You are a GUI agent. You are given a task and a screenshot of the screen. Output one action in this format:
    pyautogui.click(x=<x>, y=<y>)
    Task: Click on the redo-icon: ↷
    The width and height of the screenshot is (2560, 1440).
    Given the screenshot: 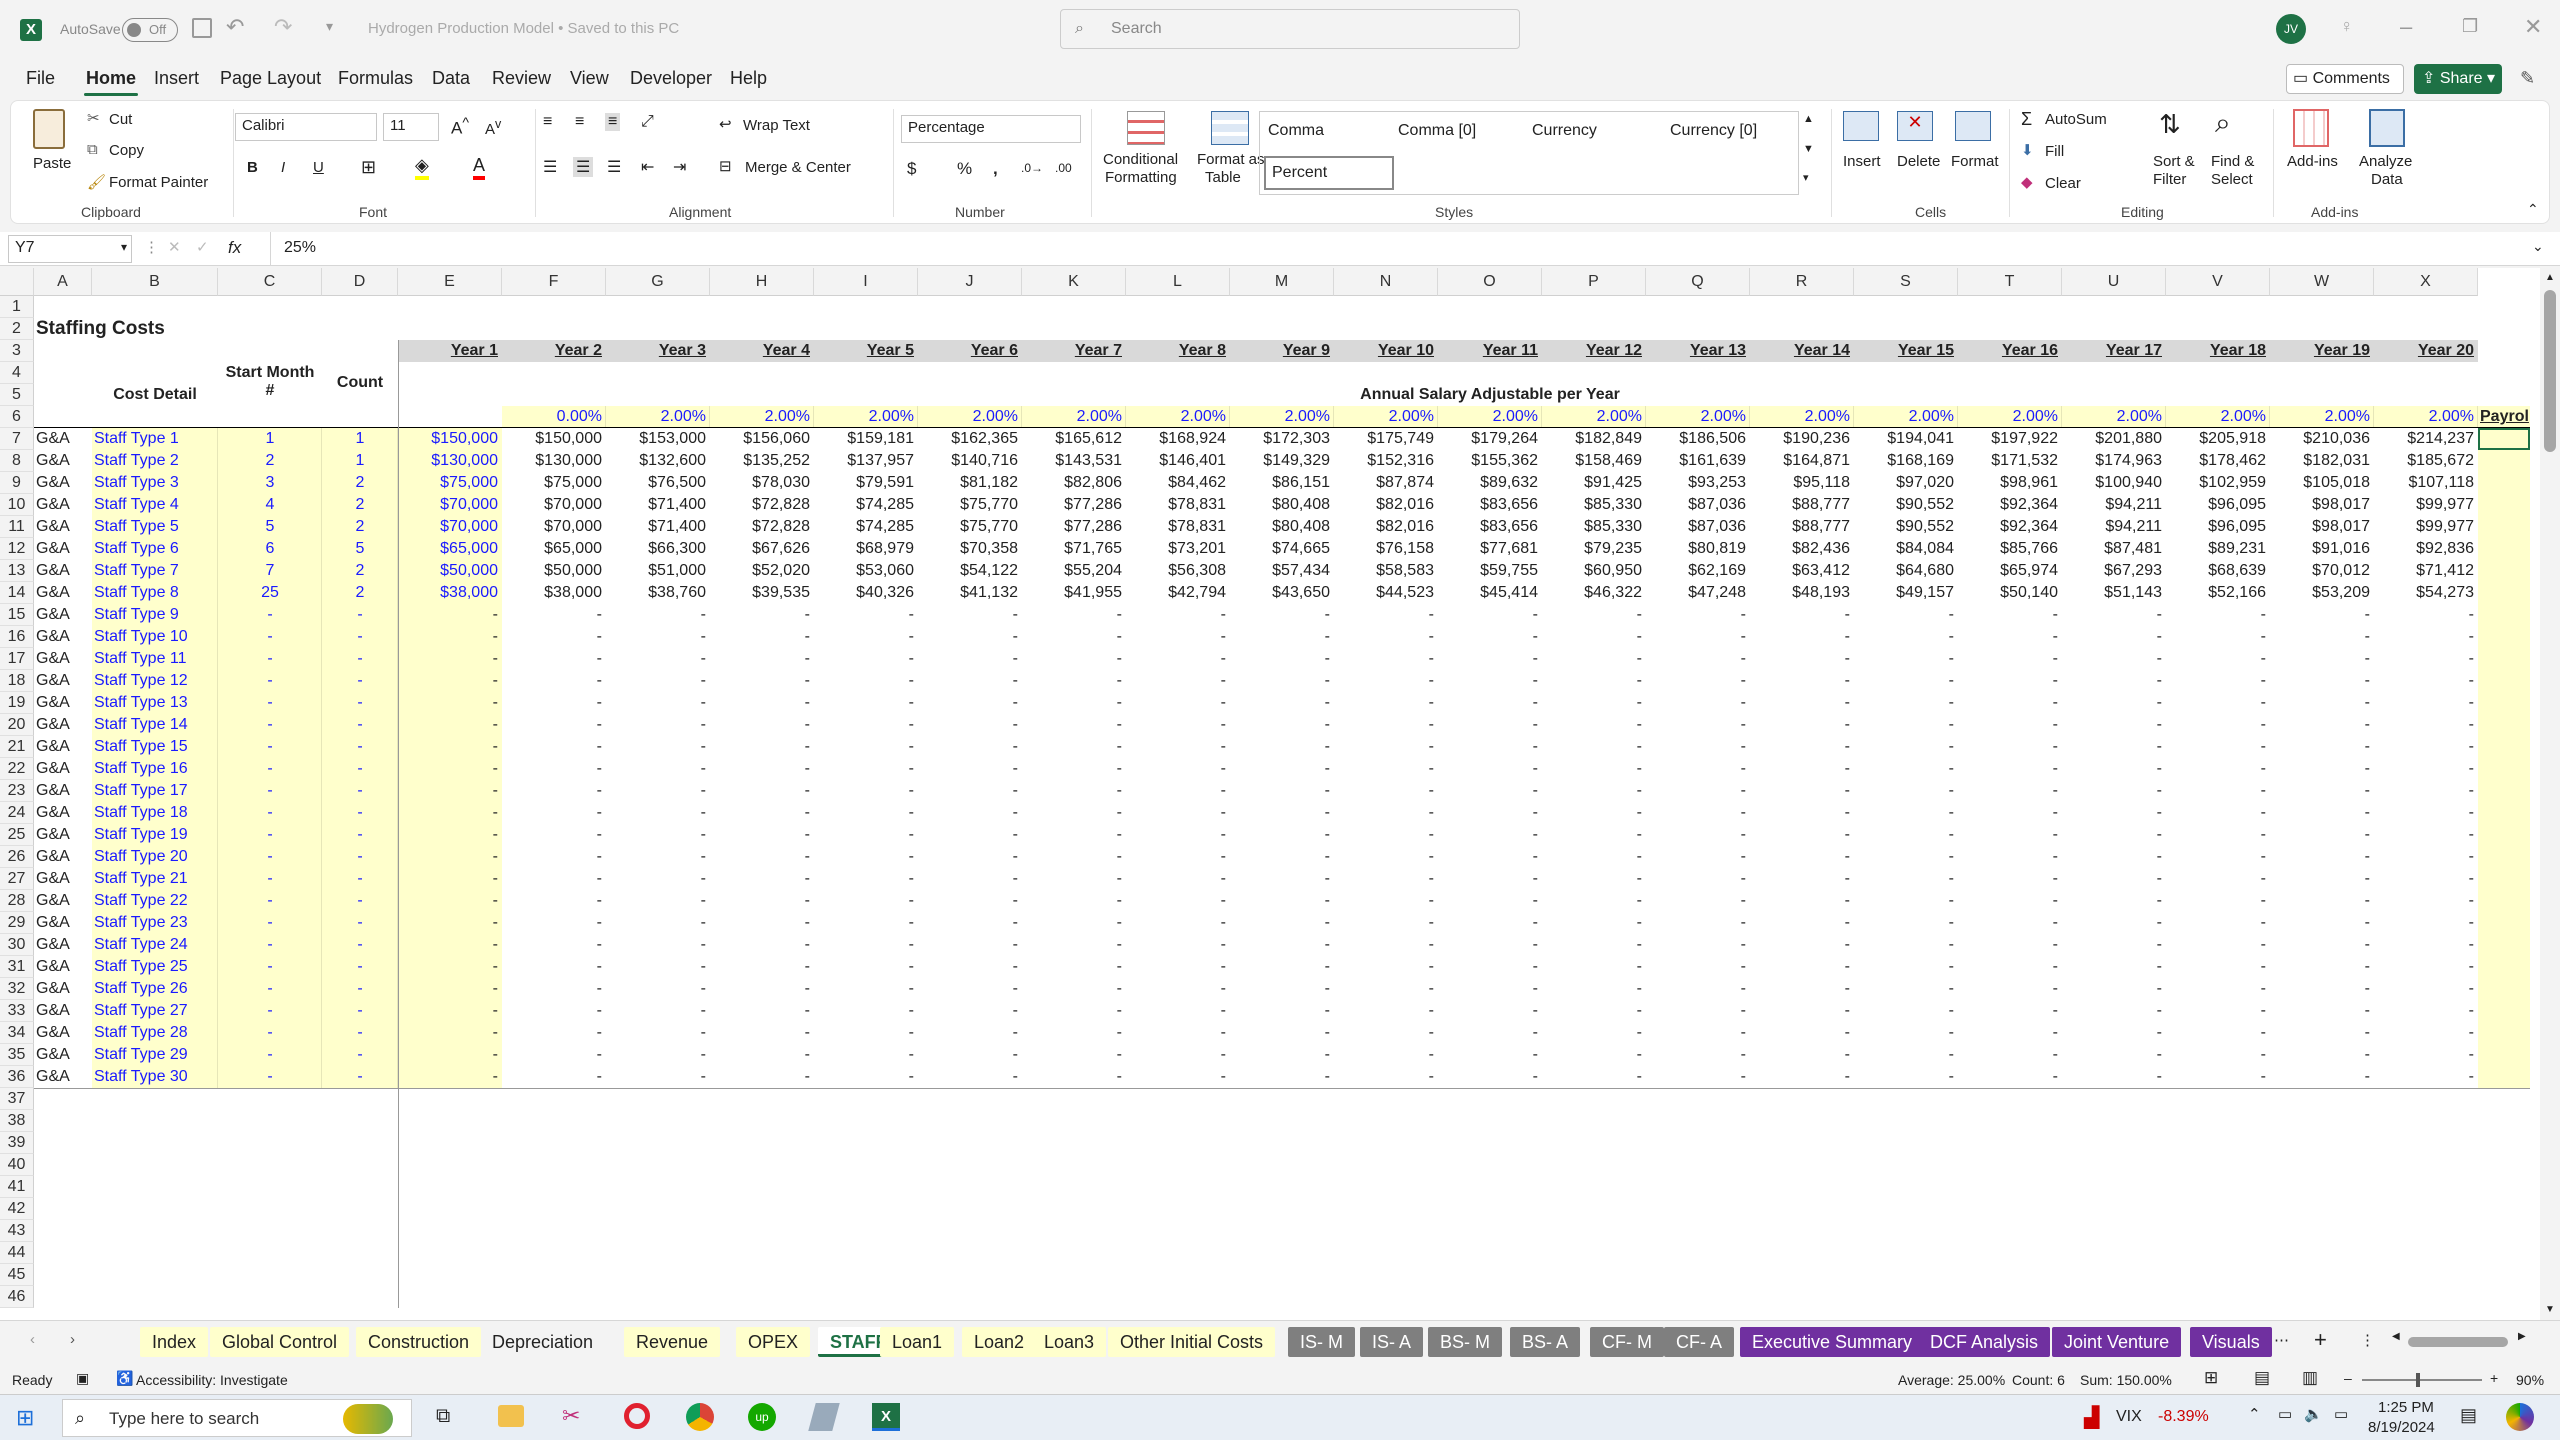 What is the action you would take?
    pyautogui.click(x=283, y=27)
    